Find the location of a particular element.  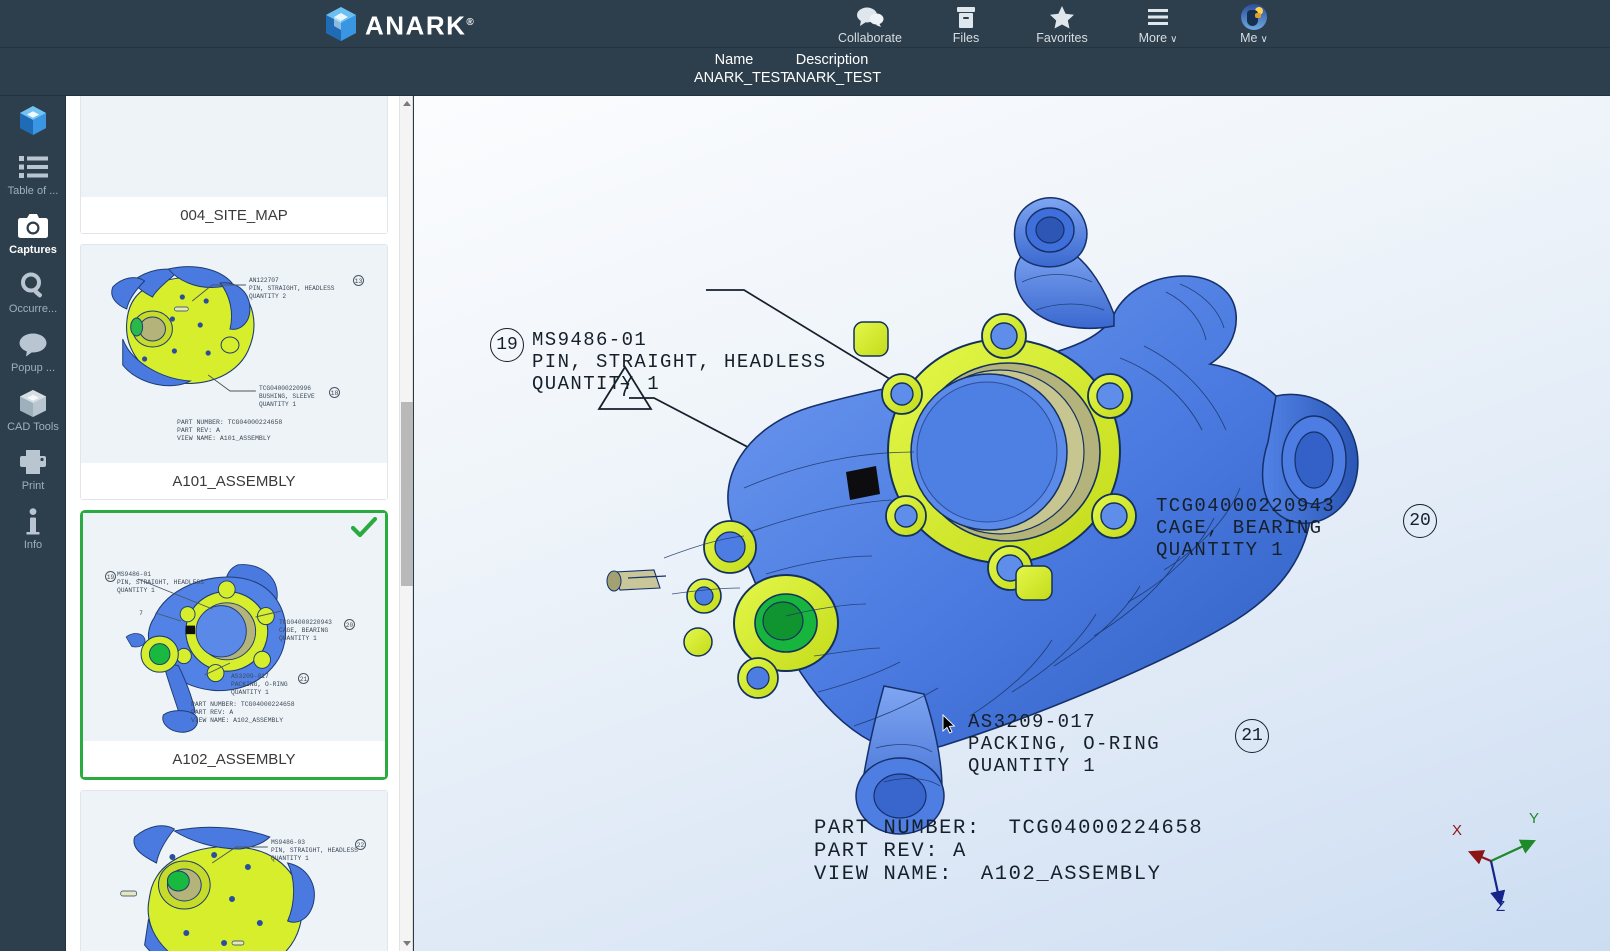

document-meta-table: Name Description ANARK_TEST ANARK_TEST is located at coordinates (786, 69).